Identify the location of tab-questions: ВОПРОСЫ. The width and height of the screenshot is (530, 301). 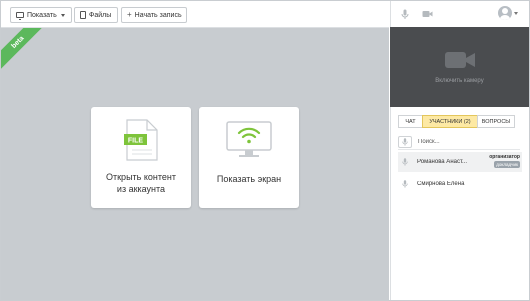
(496, 121).